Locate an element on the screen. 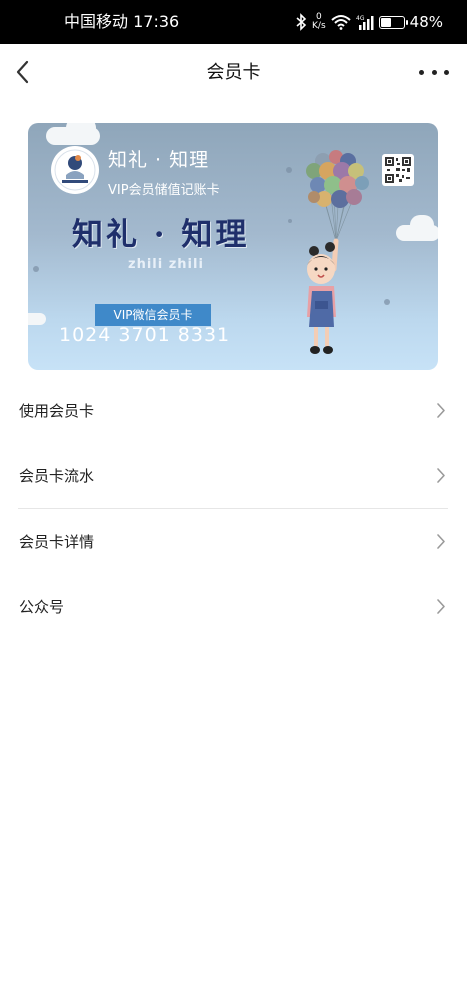 This screenshot has width=467, height=1000. menu-item-card-transactions: 会员卡流水 is located at coordinates (233, 475).